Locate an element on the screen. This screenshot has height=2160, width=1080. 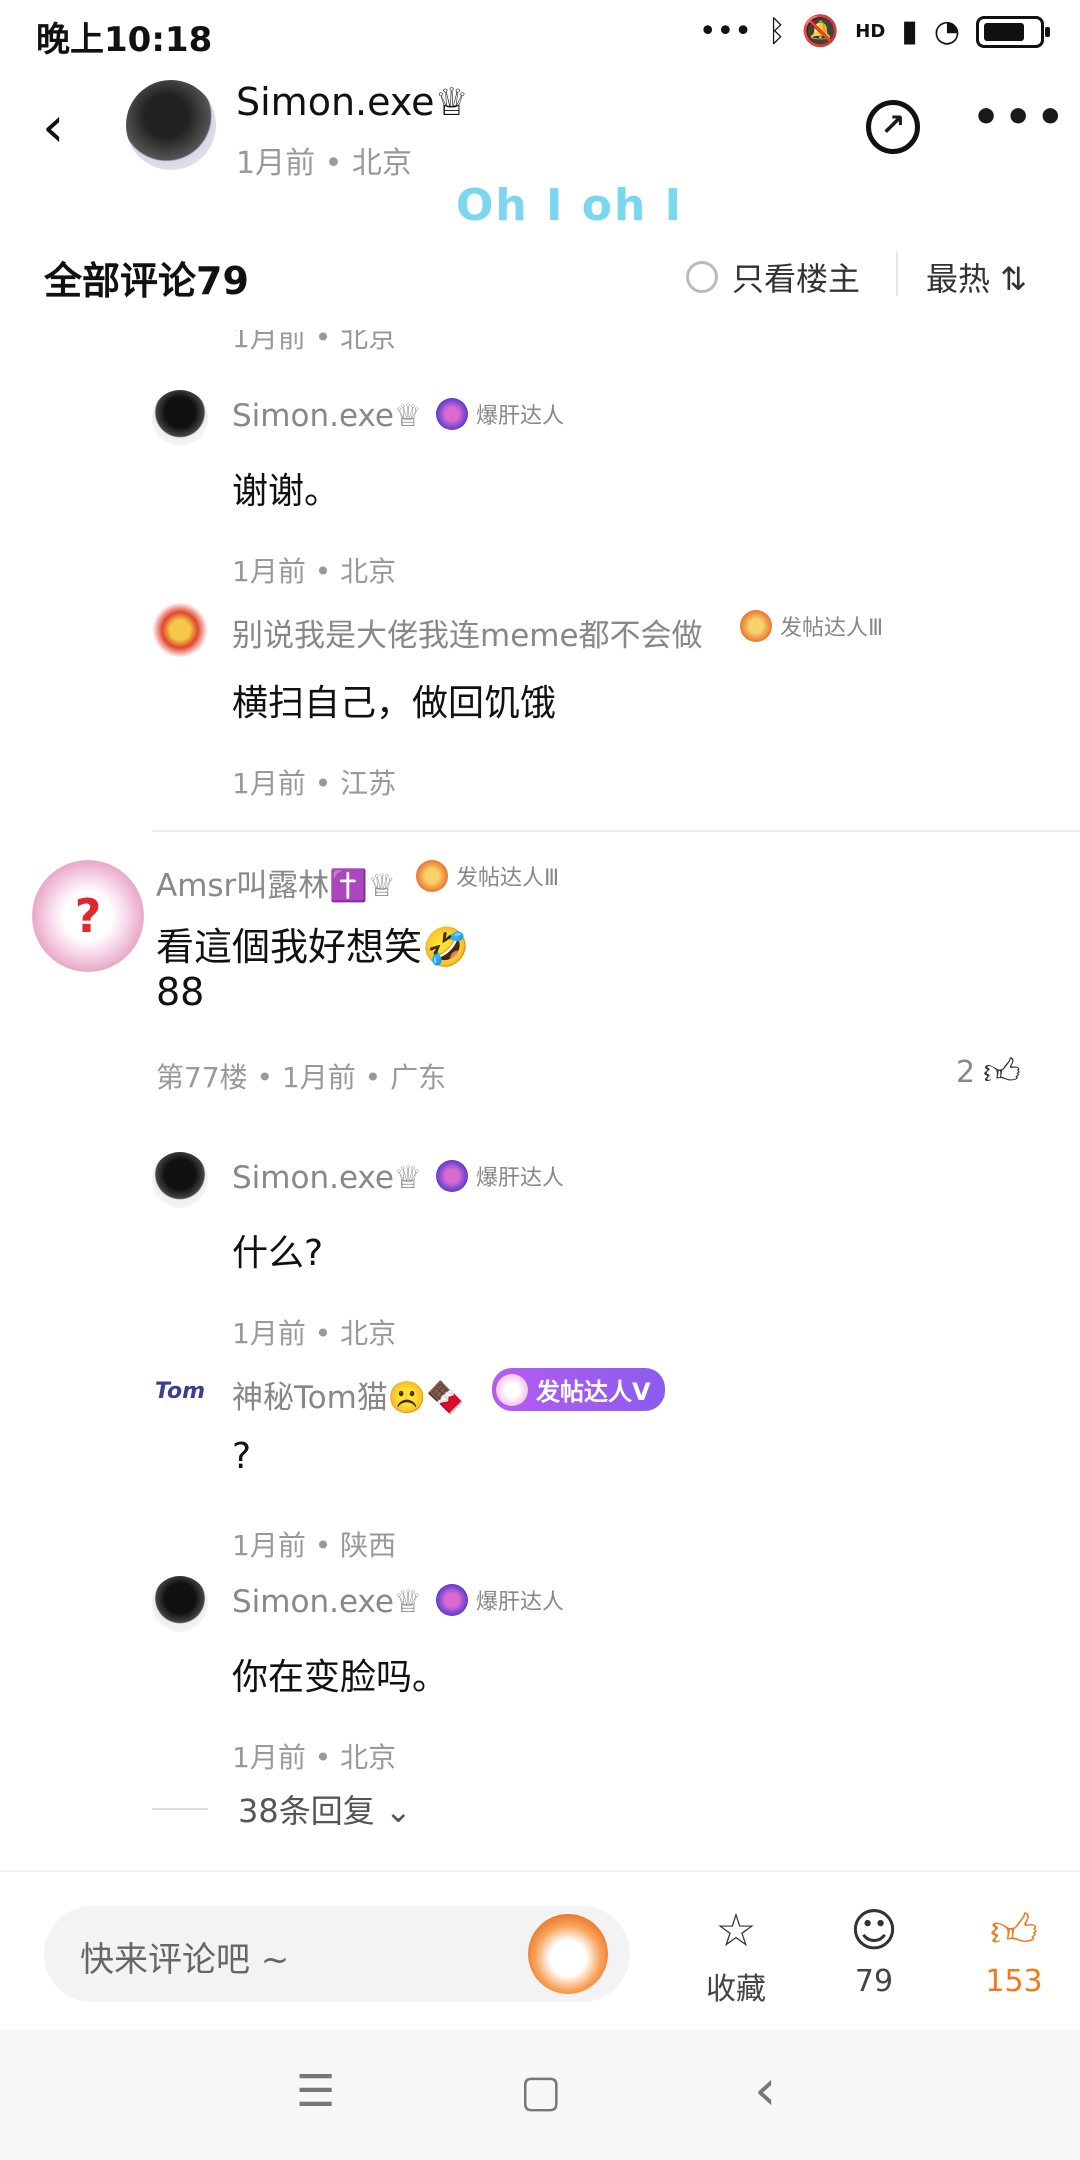
battery-icon is located at coordinates (1013, 31).